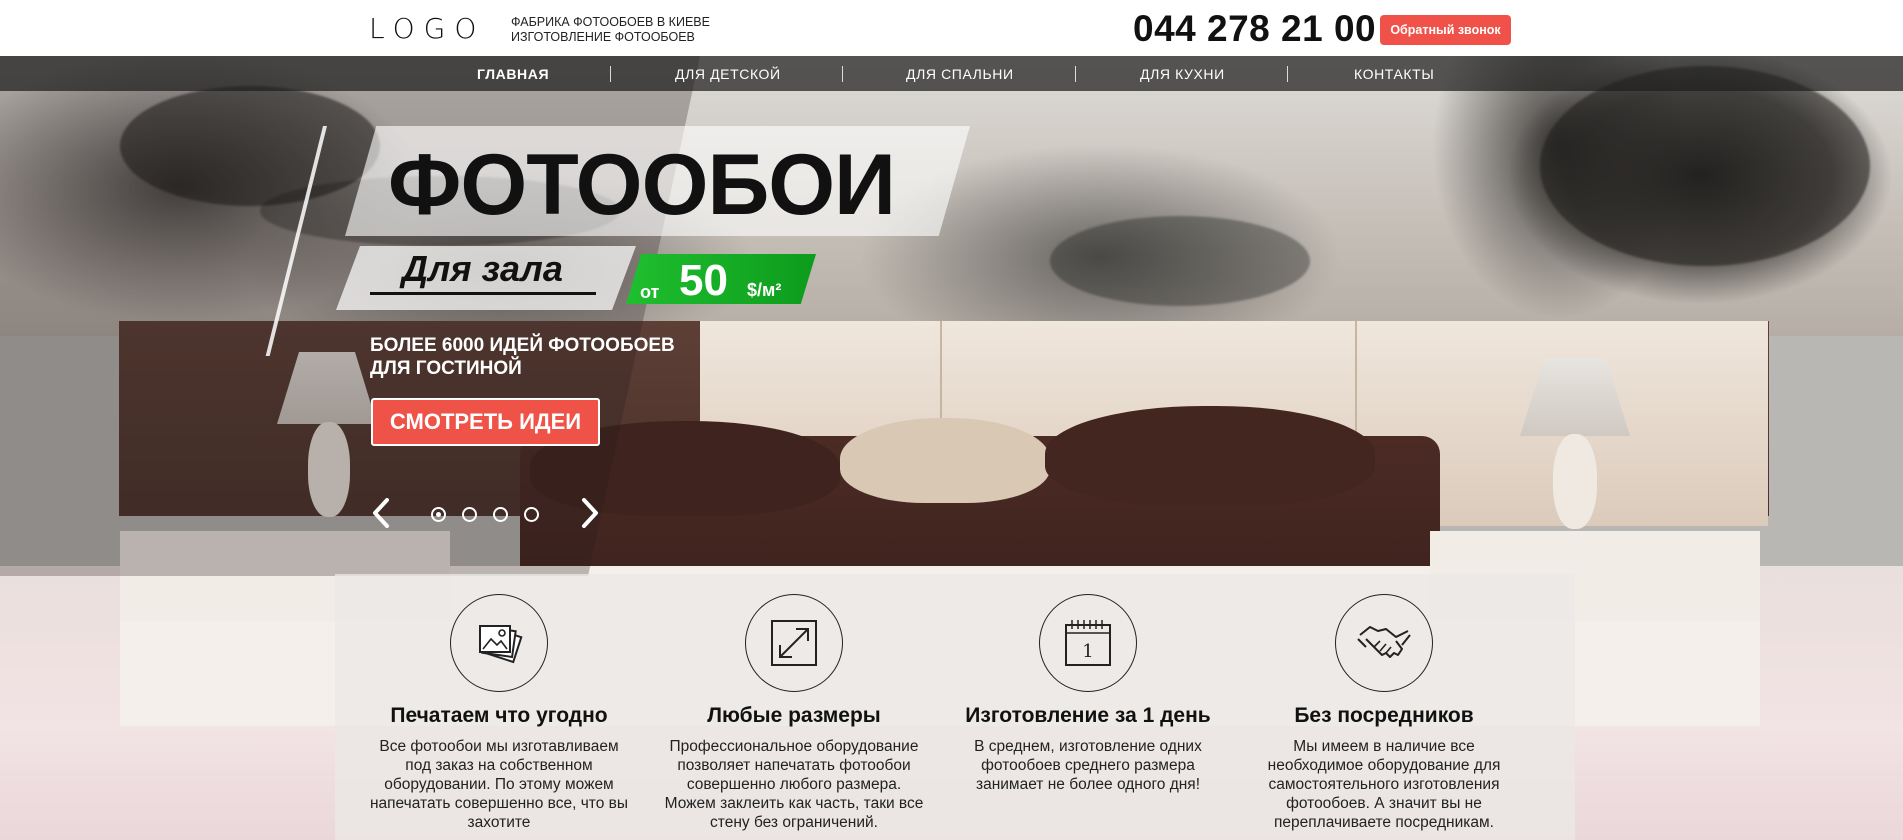  Describe the element at coordinates (483, 293) in the screenshot. I see `subtitle-underline` at that location.